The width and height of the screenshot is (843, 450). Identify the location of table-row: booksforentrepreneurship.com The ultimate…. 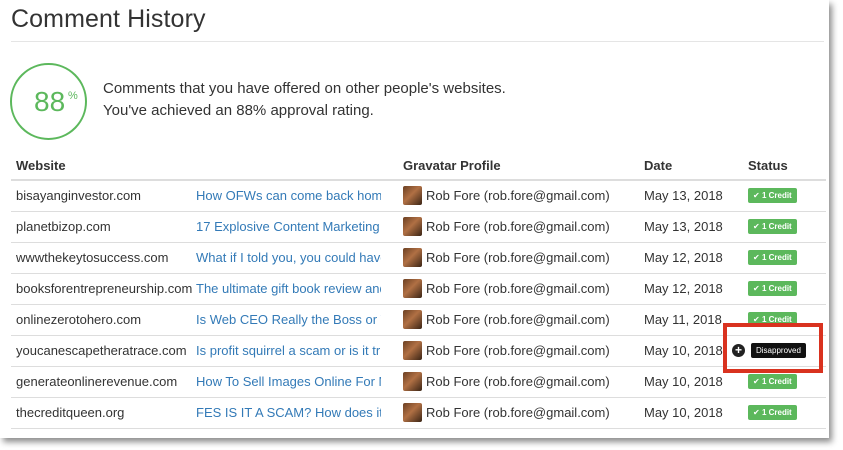
(418, 289).